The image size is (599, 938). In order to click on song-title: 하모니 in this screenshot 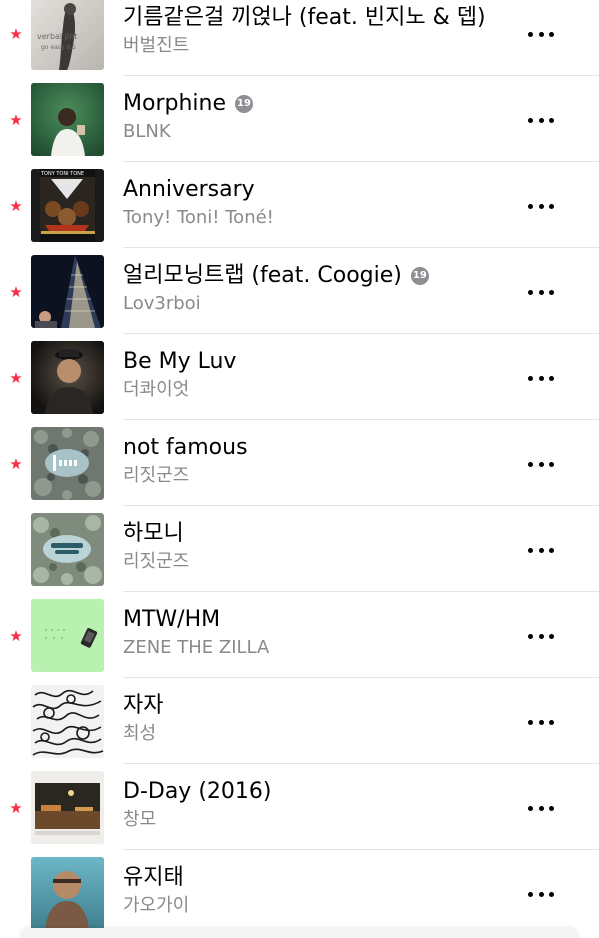, I will do `click(153, 533)`.